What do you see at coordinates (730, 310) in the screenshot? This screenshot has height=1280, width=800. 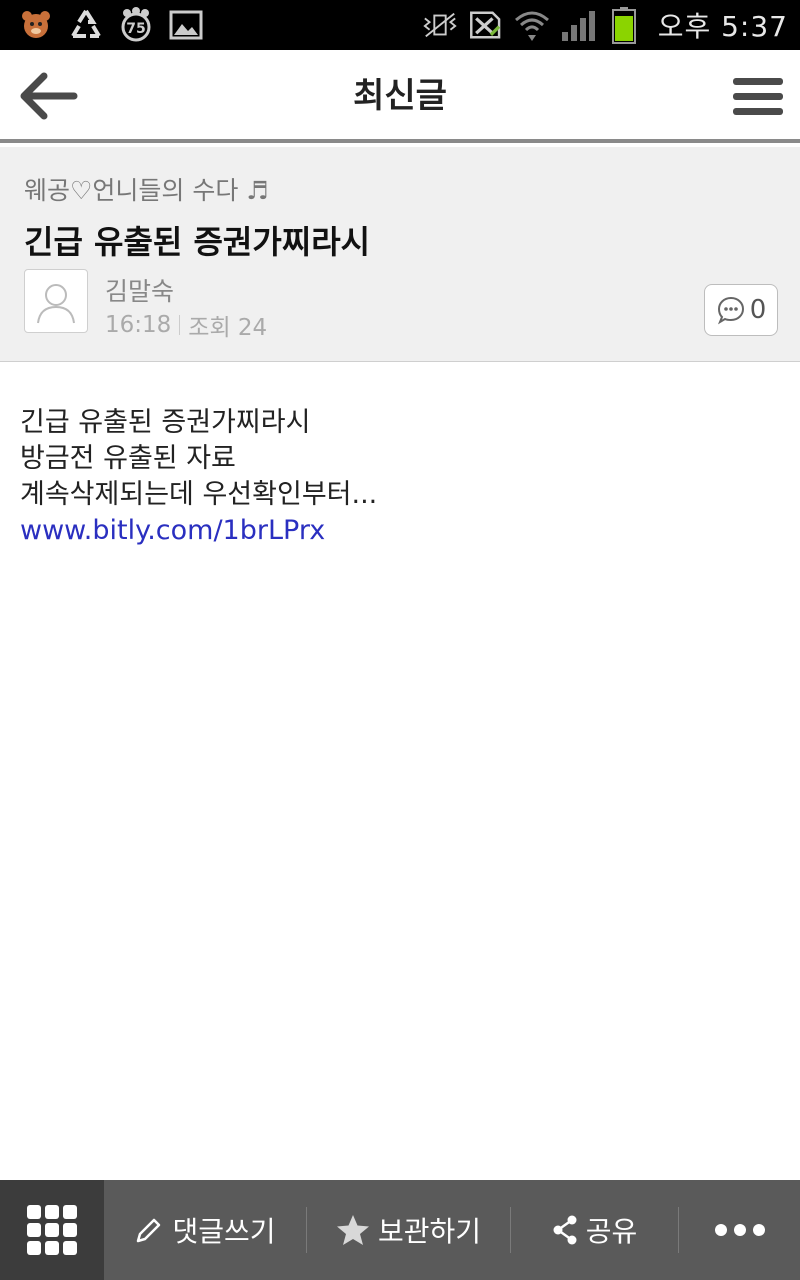 I see `speech-bubble-icon` at bounding box center [730, 310].